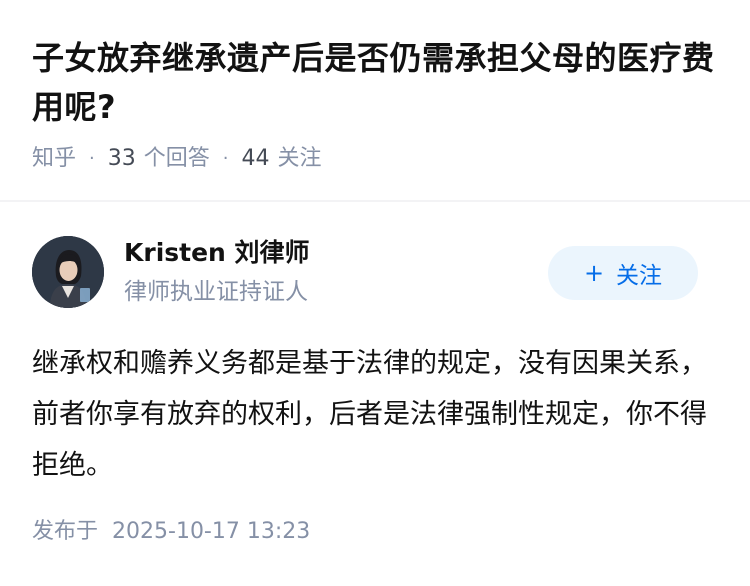 Image resolution: width=750 pixels, height=586 pixels. Describe the element at coordinates (639, 276) in the screenshot. I see `follow-button-label: 关注` at that location.